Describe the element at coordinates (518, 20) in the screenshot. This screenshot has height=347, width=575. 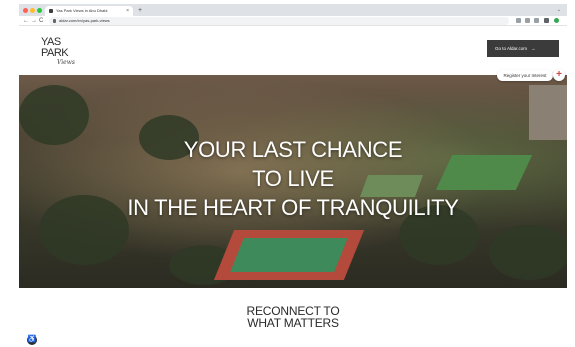
I see `share-icon` at that location.